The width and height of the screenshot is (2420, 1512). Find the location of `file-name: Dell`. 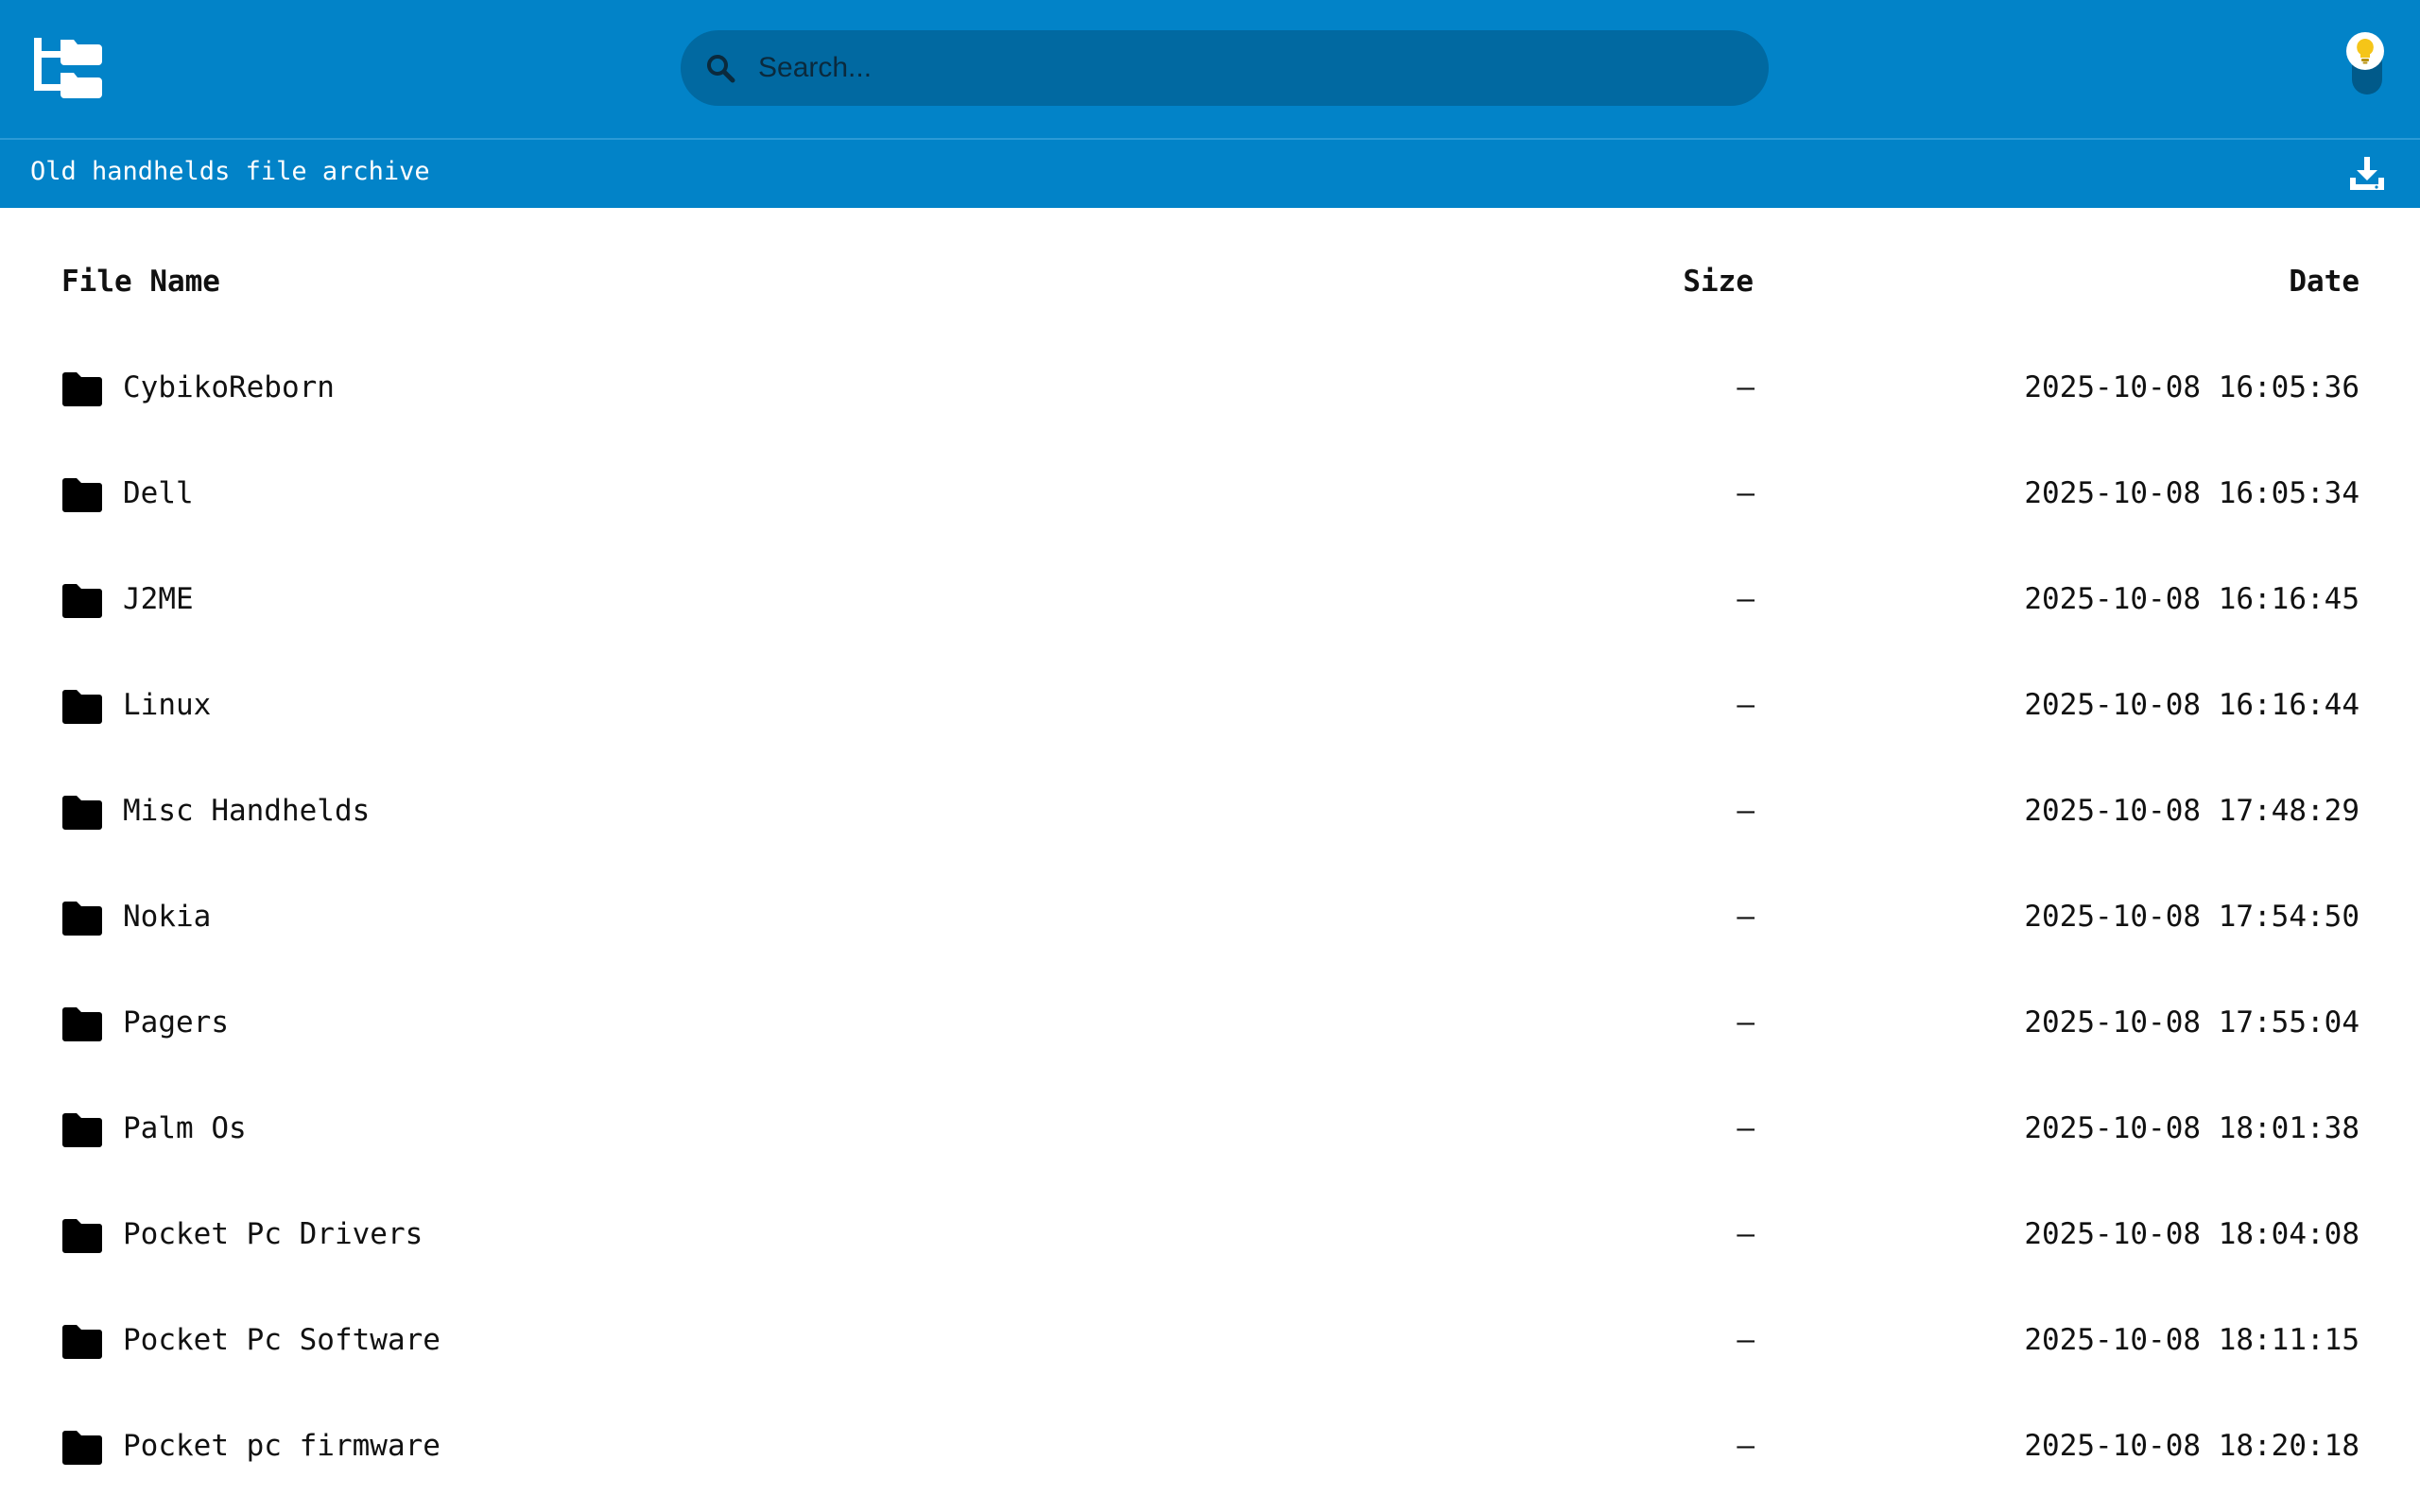

file-name: Dell is located at coordinates (158, 493).